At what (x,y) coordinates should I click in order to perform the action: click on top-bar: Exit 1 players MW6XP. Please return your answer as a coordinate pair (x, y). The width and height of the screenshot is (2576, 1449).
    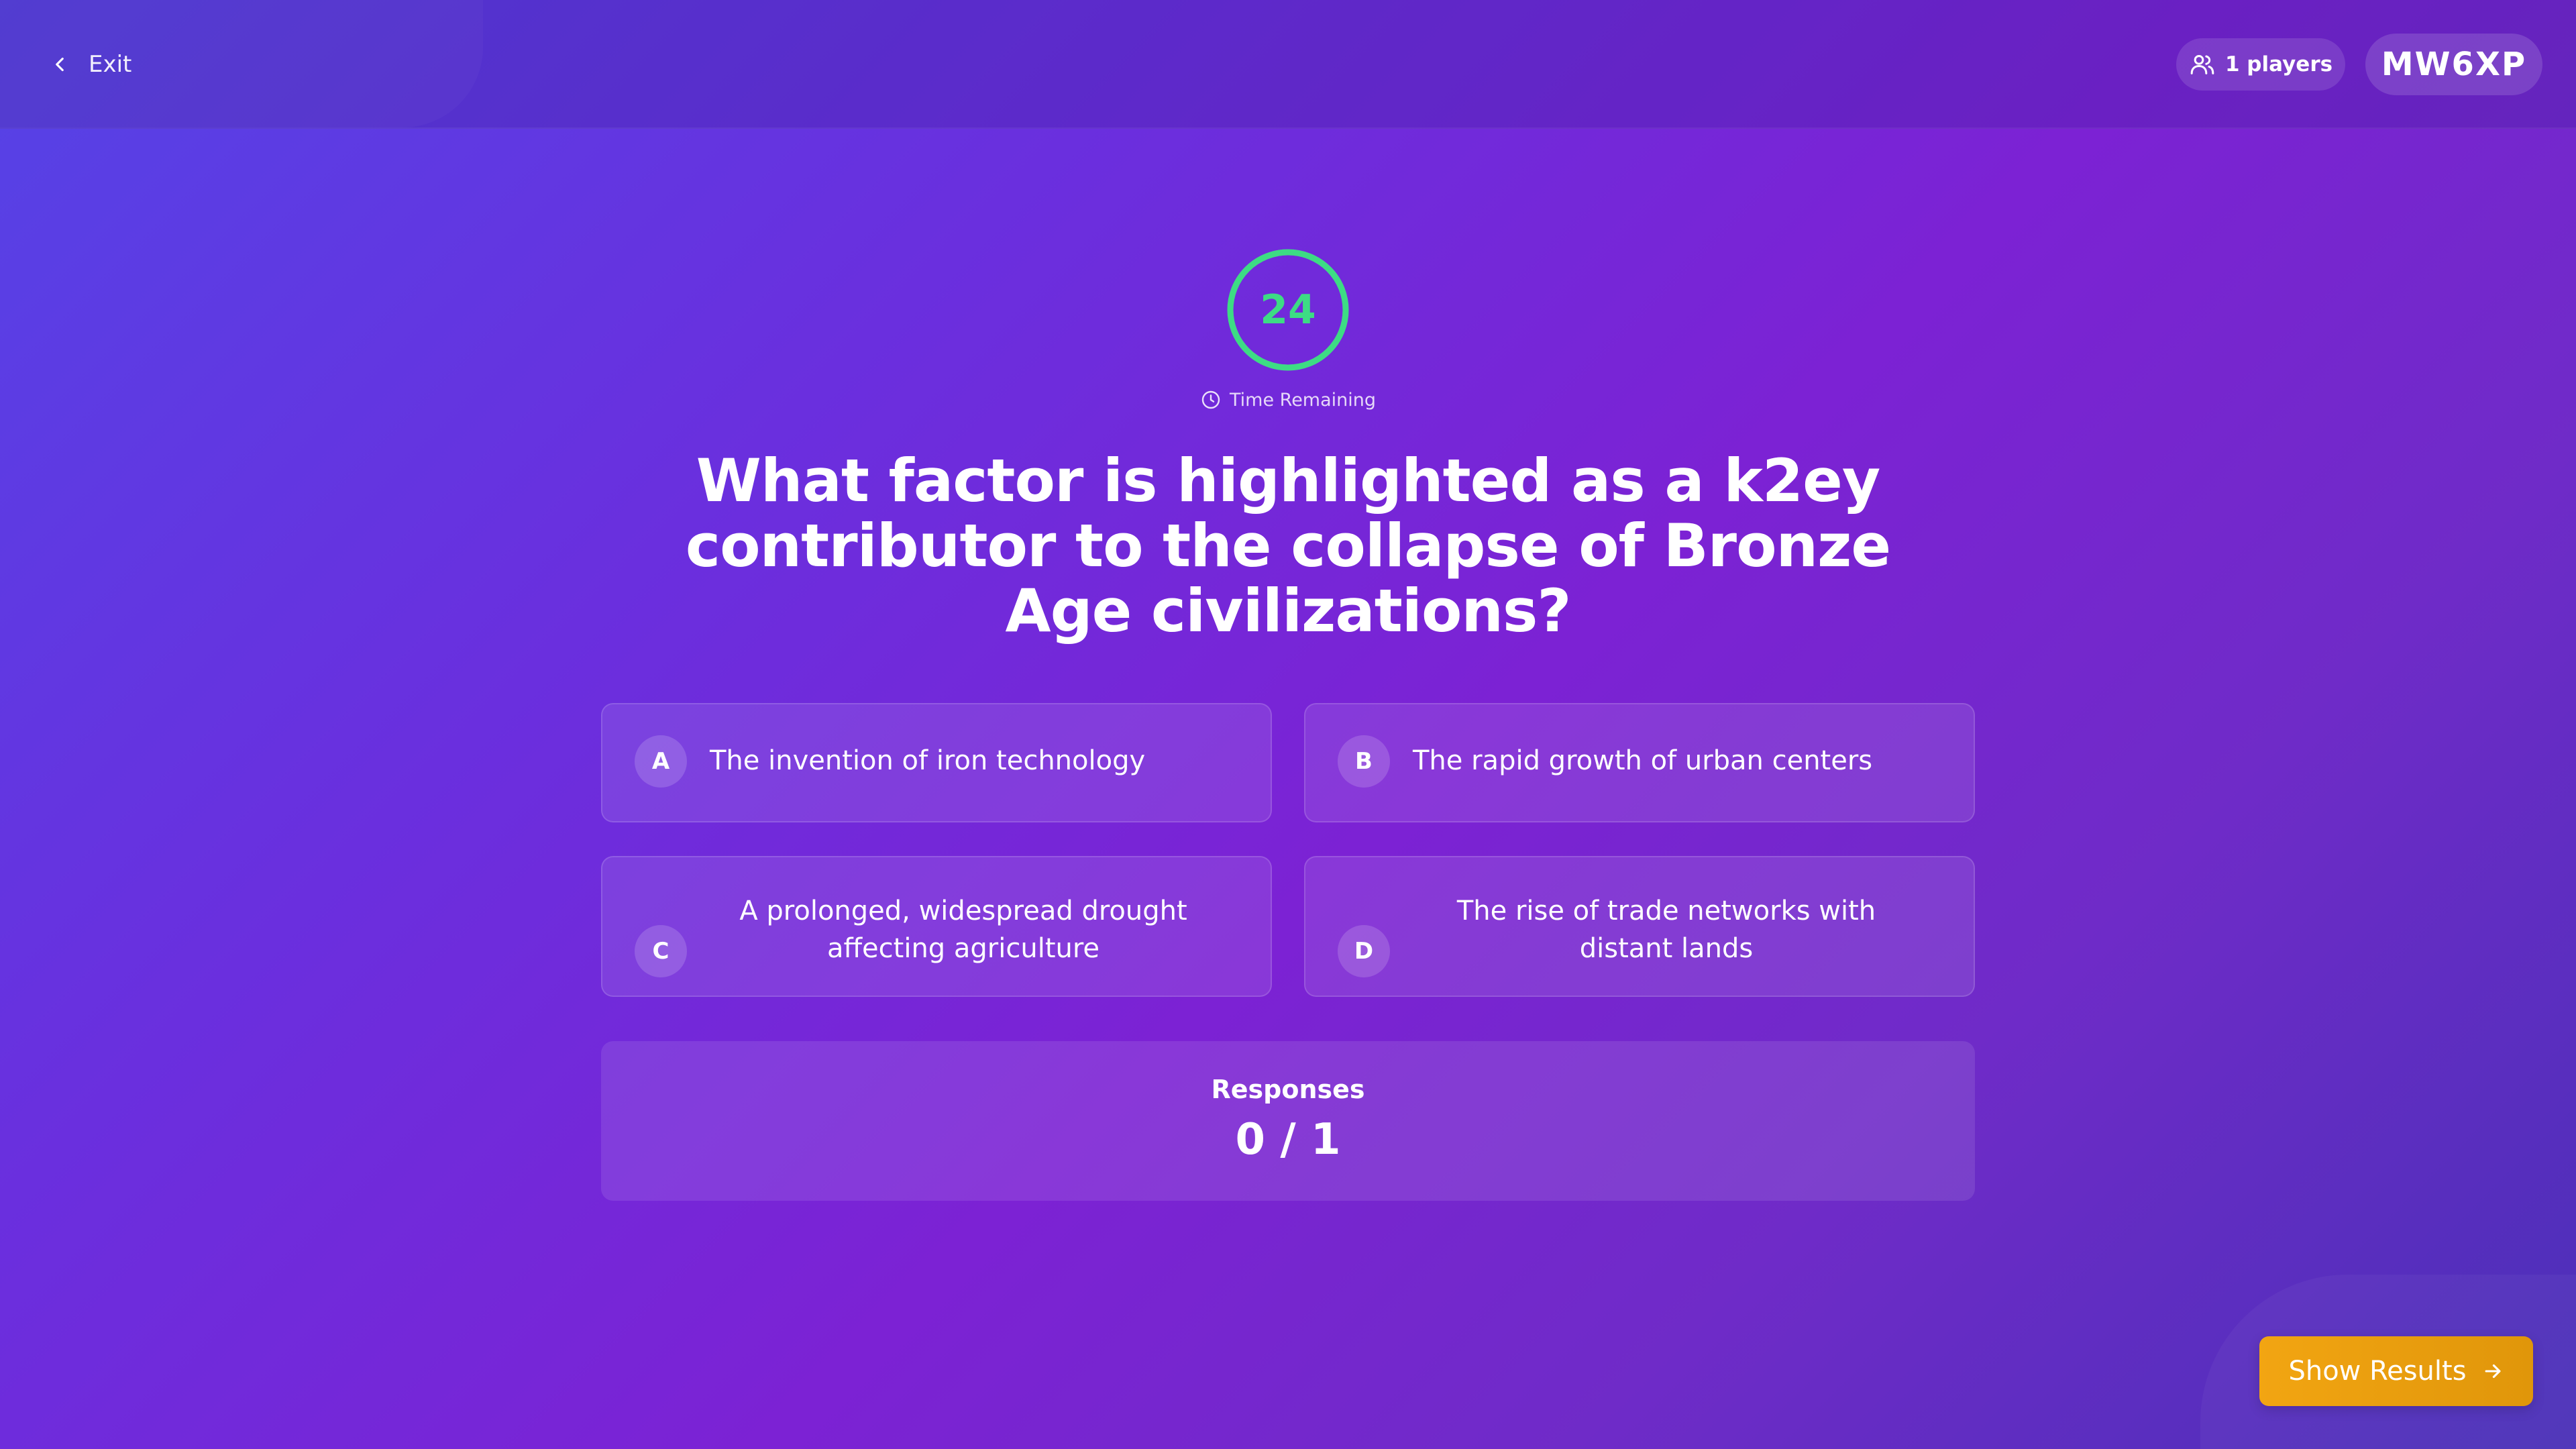
    Looking at the image, I should click on (1288, 64).